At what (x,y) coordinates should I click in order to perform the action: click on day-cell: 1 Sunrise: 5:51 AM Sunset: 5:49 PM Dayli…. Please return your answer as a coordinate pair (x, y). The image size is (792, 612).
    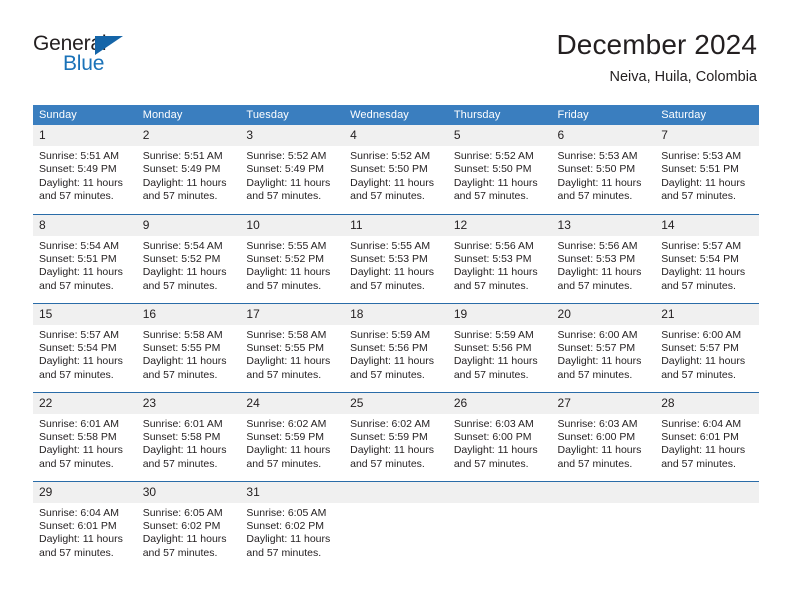
    Looking at the image, I should click on (85, 169).